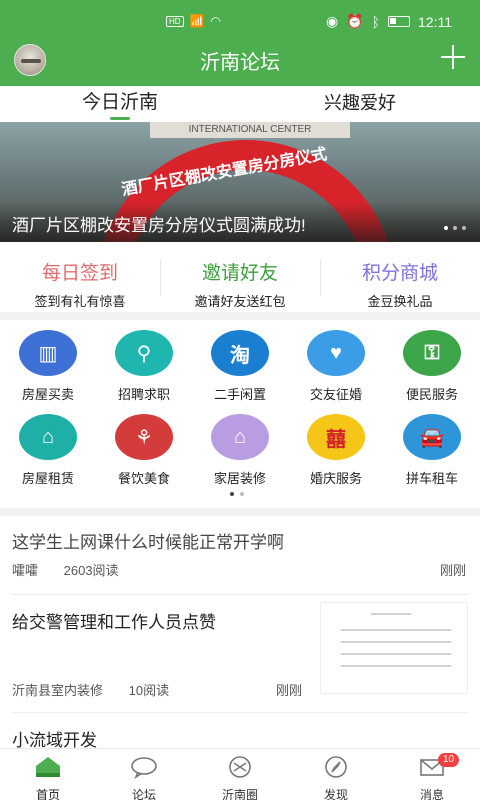 Image resolution: width=480 pixels, height=800 pixels. What do you see at coordinates (47, 394) in the screenshot?
I see `category-label: 房屋买卖` at bounding box center [47, 394].